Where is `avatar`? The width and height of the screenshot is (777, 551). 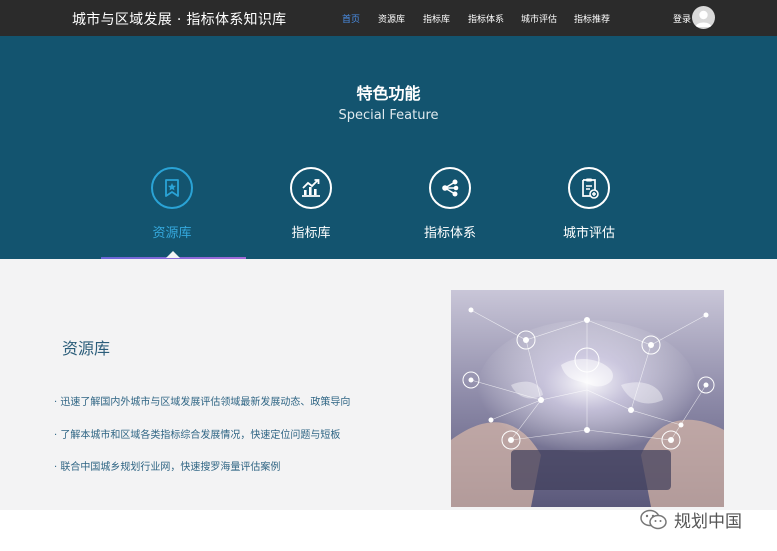
avatar is located at coordinates (703, 17).